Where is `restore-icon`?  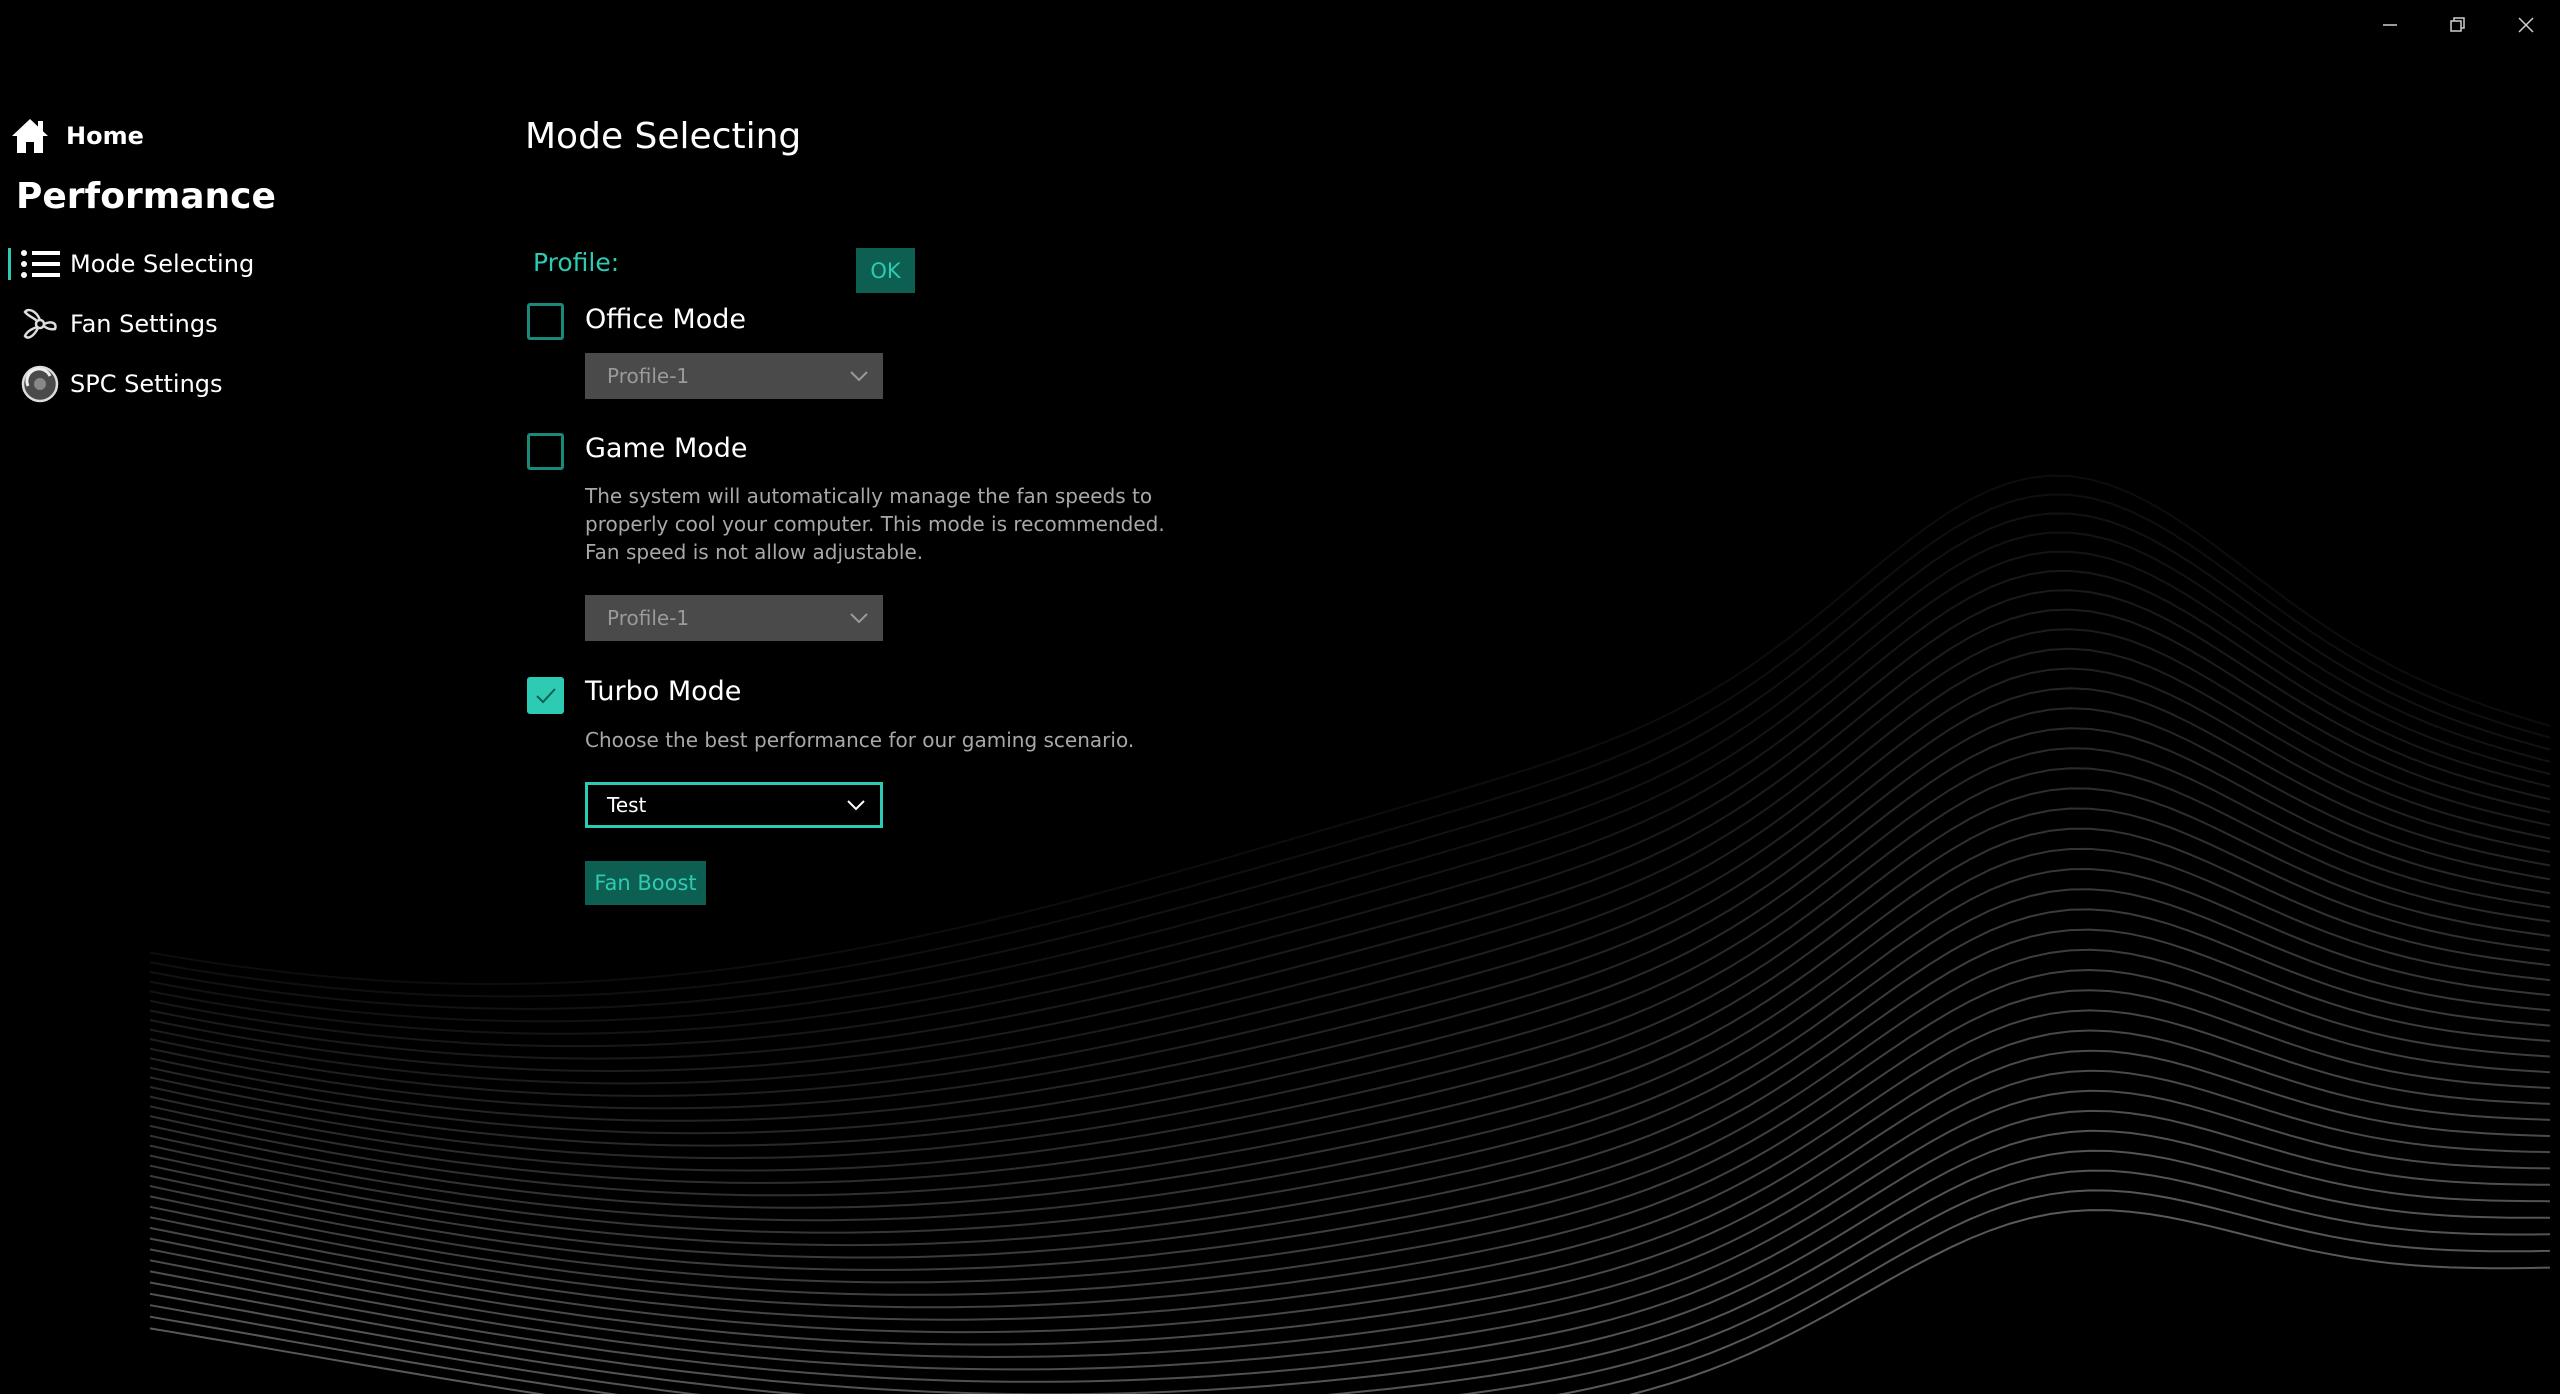
restore-icon is located at coordinates (2457, 24).